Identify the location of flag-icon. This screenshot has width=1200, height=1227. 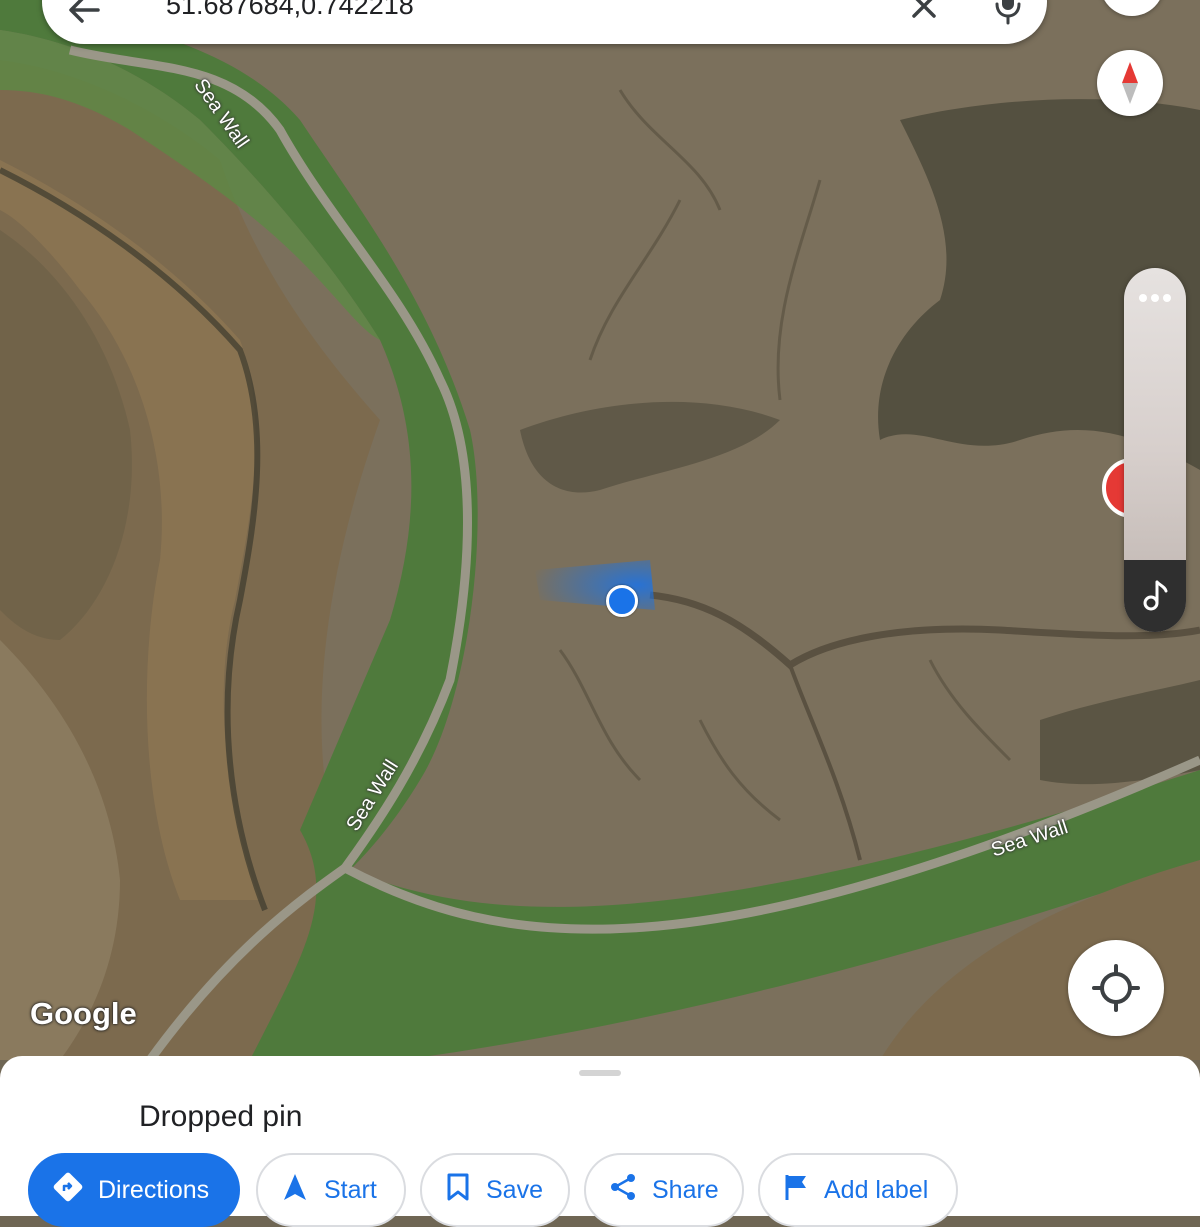
(796, 1190).